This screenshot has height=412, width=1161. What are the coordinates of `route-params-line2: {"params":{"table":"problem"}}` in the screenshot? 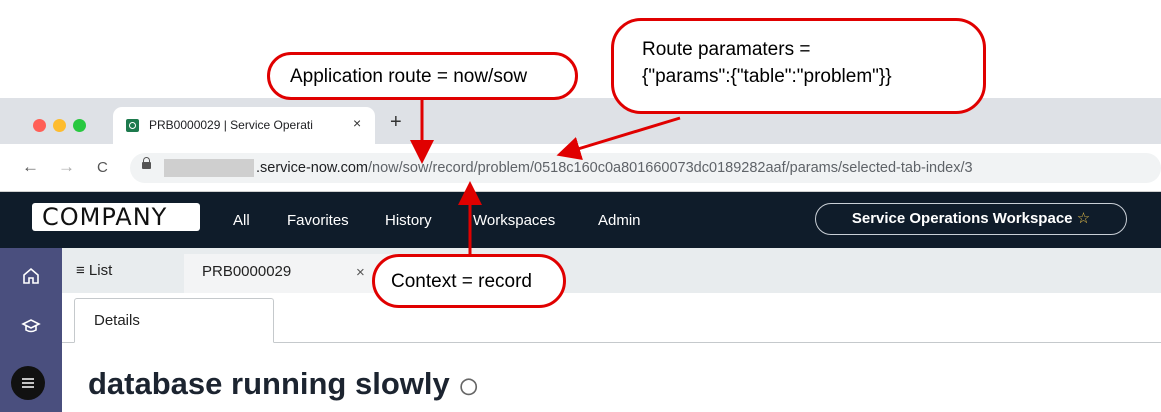 It's located at (767, 76).